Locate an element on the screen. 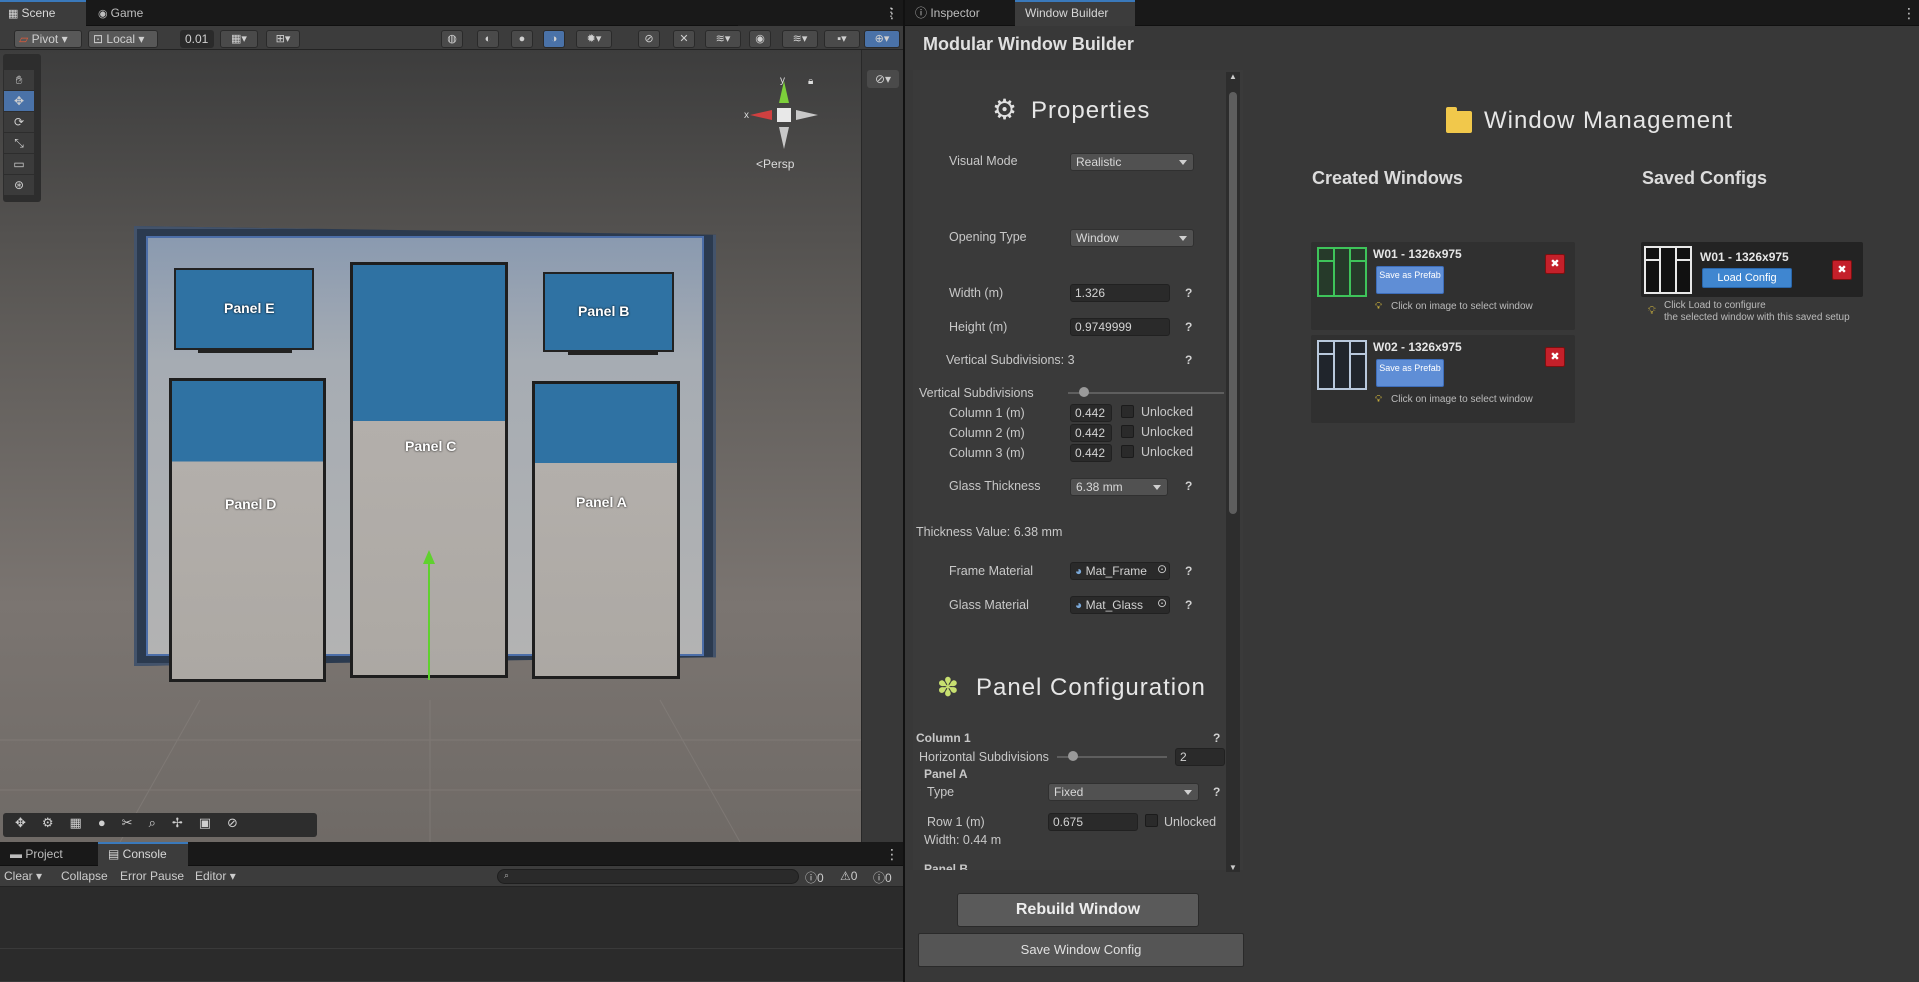 The width and height of the screenshot is (1919, 982). column1-help: ? is located at coordinates (1216, 738).